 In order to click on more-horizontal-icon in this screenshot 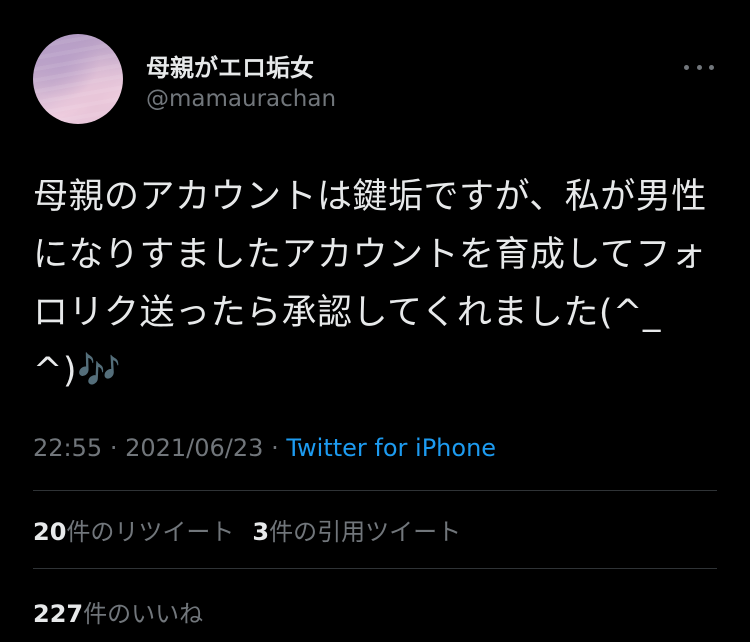, I will do `click(699, 67)`.